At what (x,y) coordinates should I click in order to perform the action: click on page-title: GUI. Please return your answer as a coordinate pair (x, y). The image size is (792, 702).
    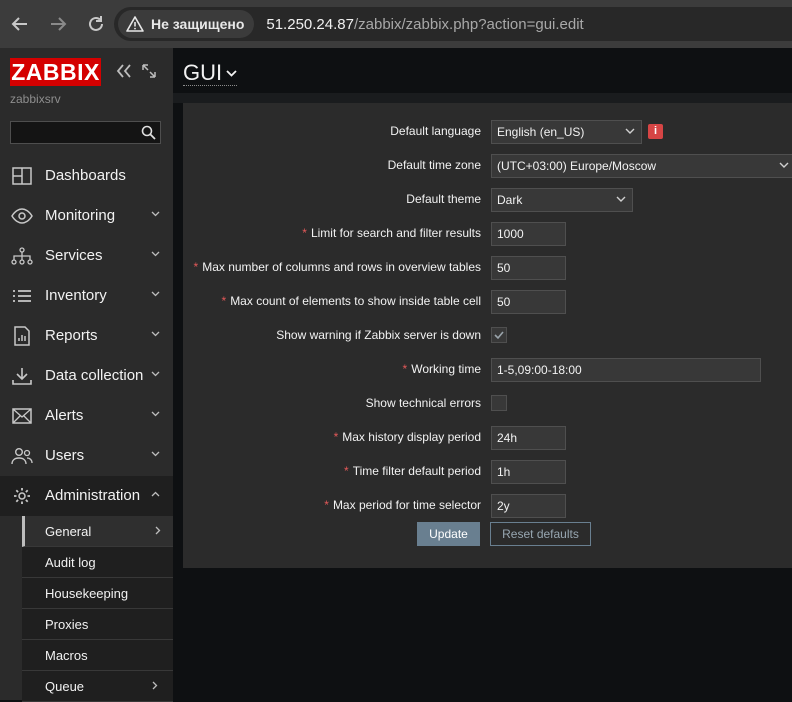
    Looking at the image, I should click on (210, 73).